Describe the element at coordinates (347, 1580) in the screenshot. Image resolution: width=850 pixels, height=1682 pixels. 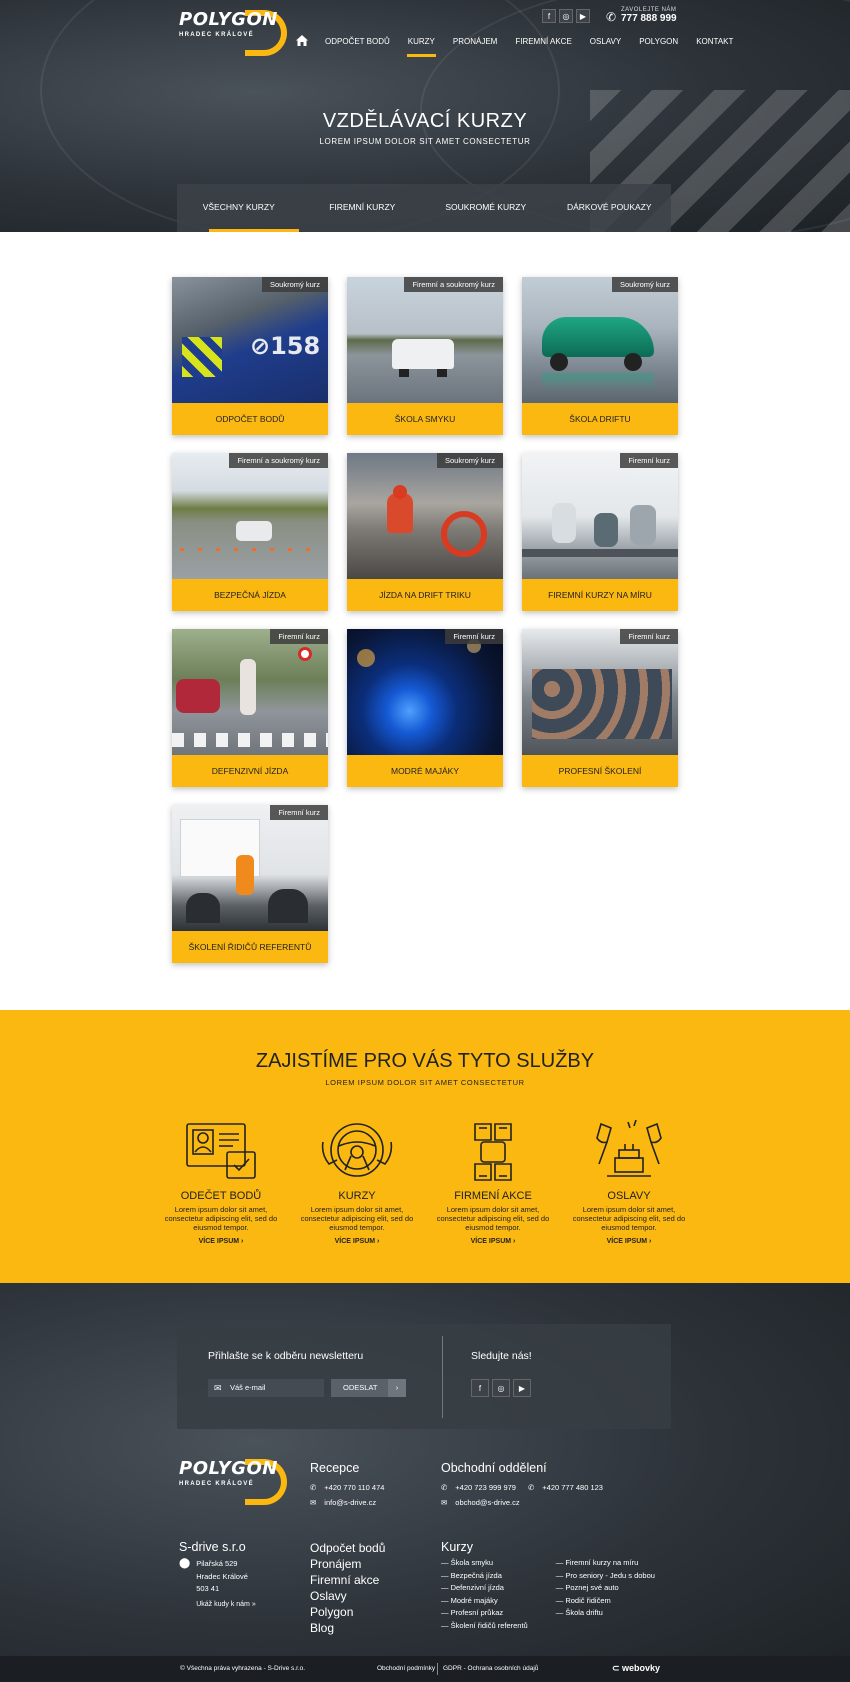
I see `footer-link: Firemní akce` at that location.